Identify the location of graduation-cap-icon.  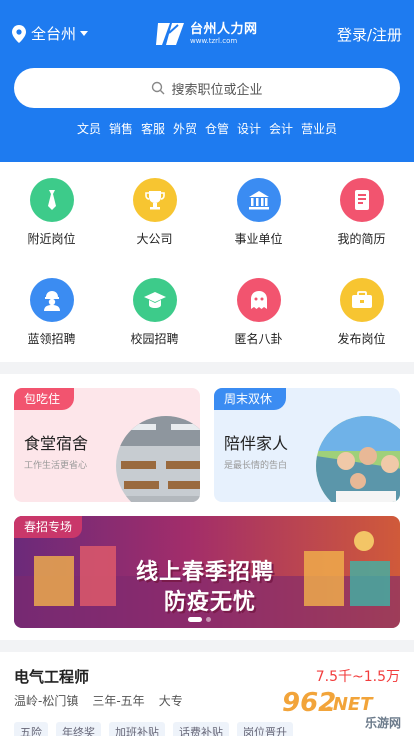
(154, 300).